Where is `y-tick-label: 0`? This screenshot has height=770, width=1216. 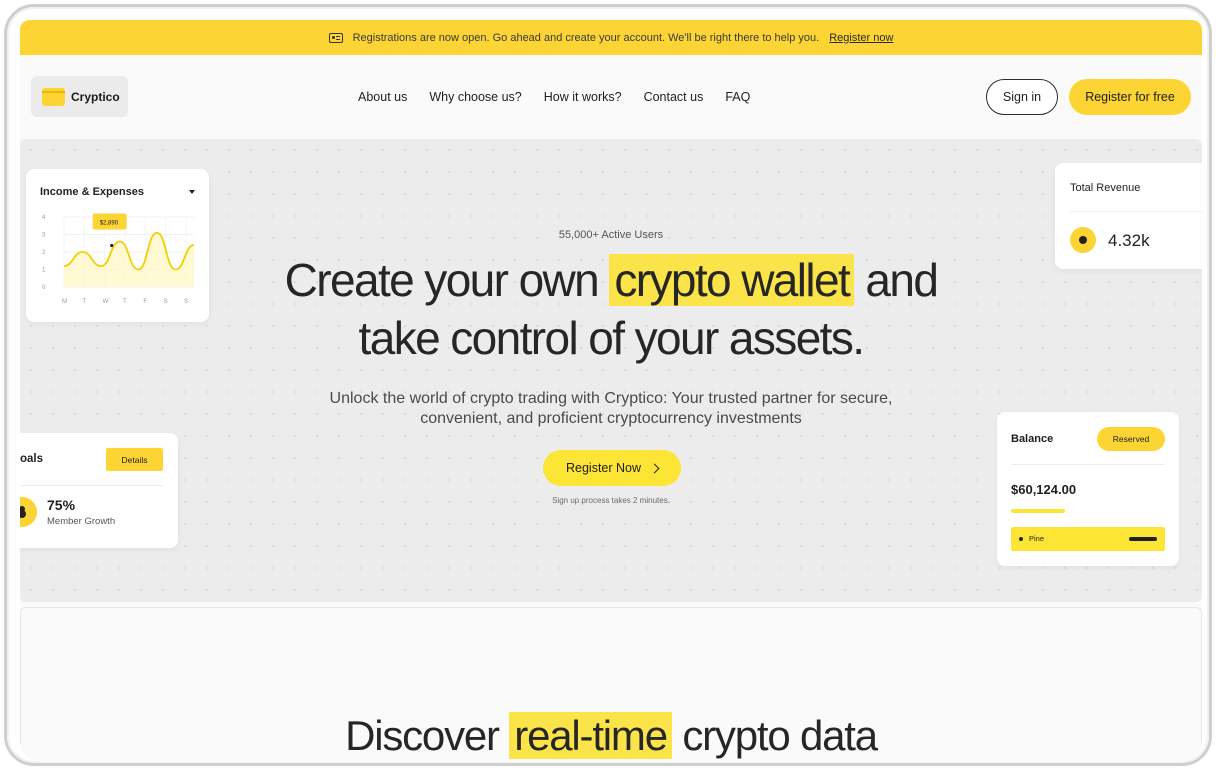 y-tick-label: 0 is located at coordinates (44, 288).